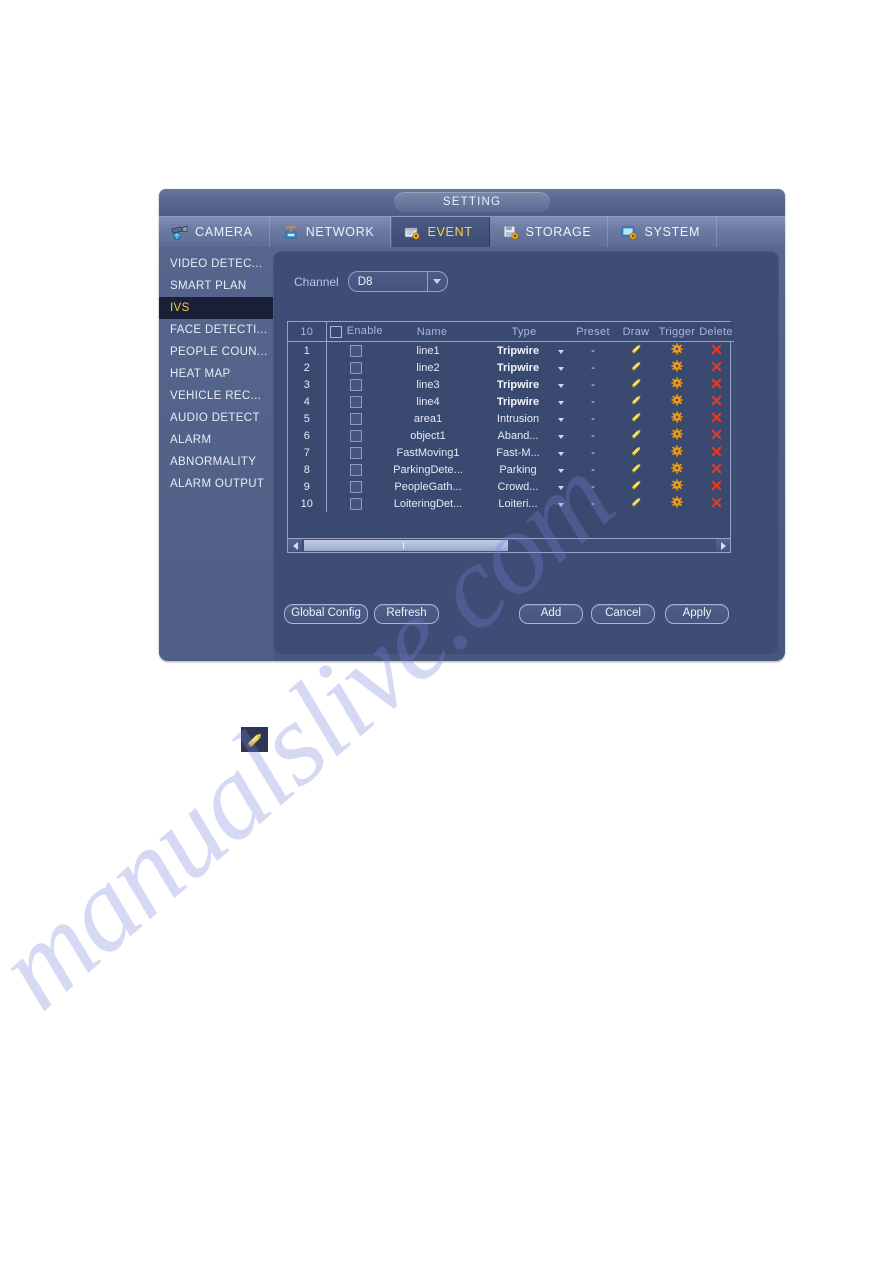 Image resolution: width=893 pixels, height=1263 pixels. Describe the element at coordinates (326, 614) in the screenshot. I see `global-config-button: Global Config` at that location.